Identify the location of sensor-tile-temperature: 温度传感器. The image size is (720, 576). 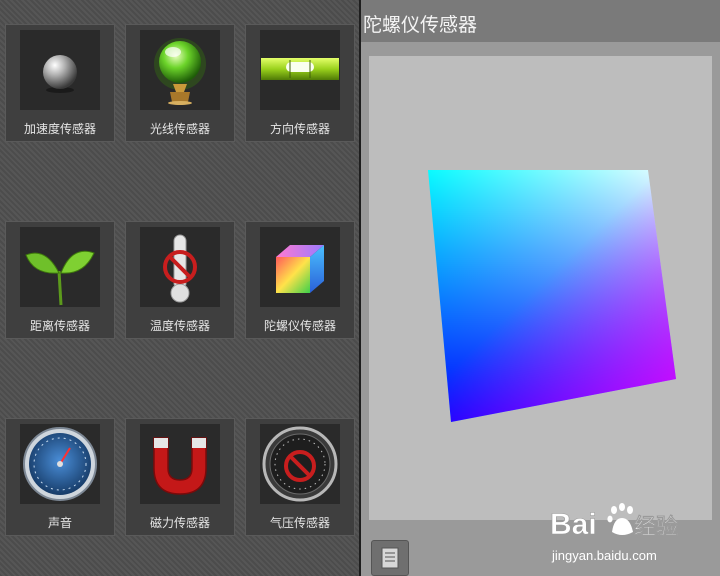
(180, 280).